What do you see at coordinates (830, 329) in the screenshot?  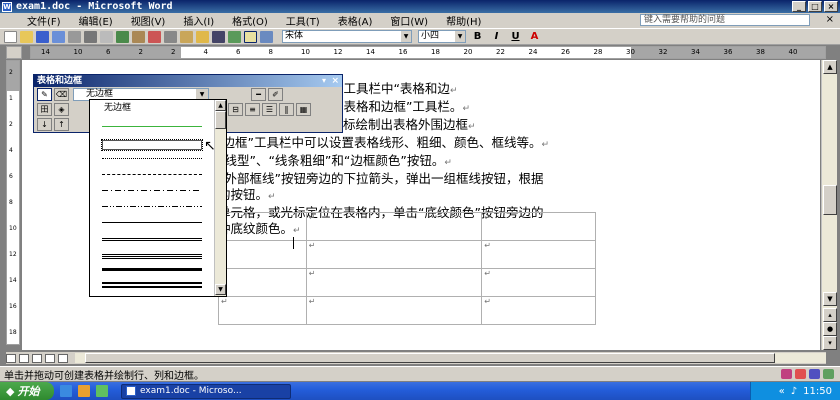 I see `browse-object-icon: ●` at bounding box center [830, 329].